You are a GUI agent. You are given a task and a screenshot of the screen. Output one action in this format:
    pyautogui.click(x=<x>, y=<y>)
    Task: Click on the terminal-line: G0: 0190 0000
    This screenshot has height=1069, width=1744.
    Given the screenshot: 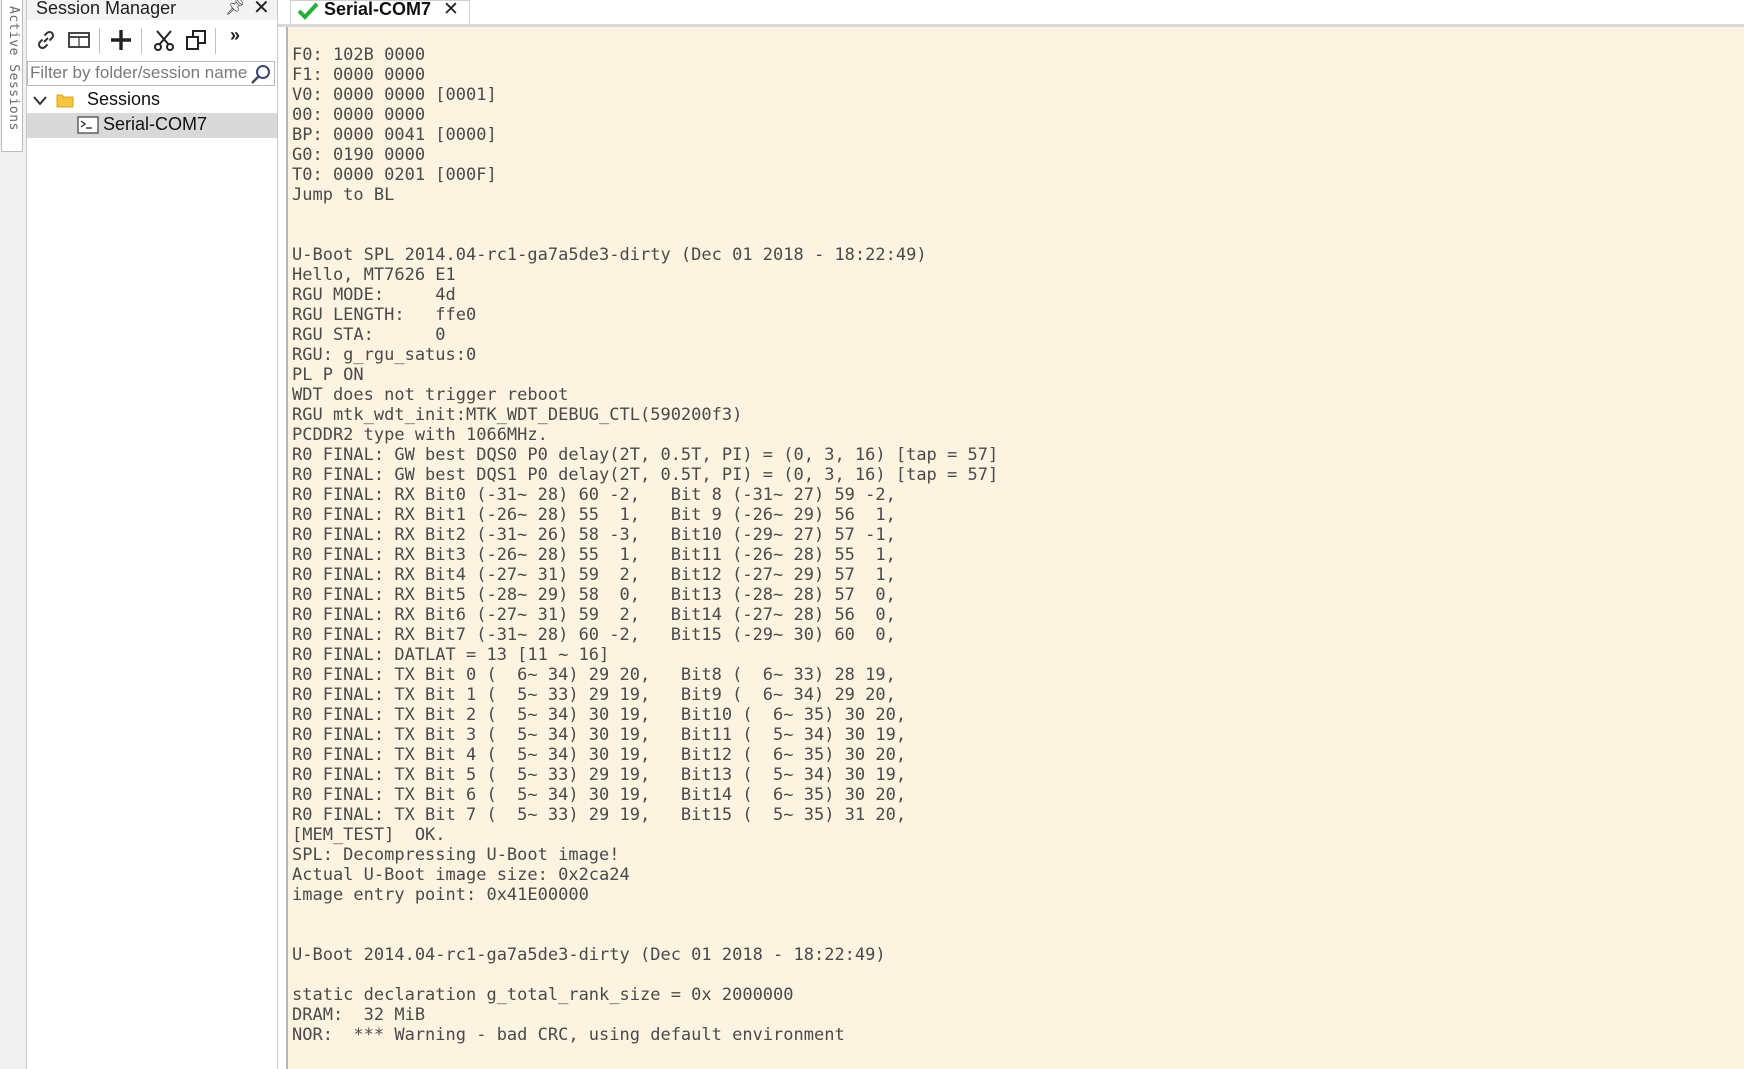 What is the action you would take?
    pyautogui.click(x=359, y=155)
    